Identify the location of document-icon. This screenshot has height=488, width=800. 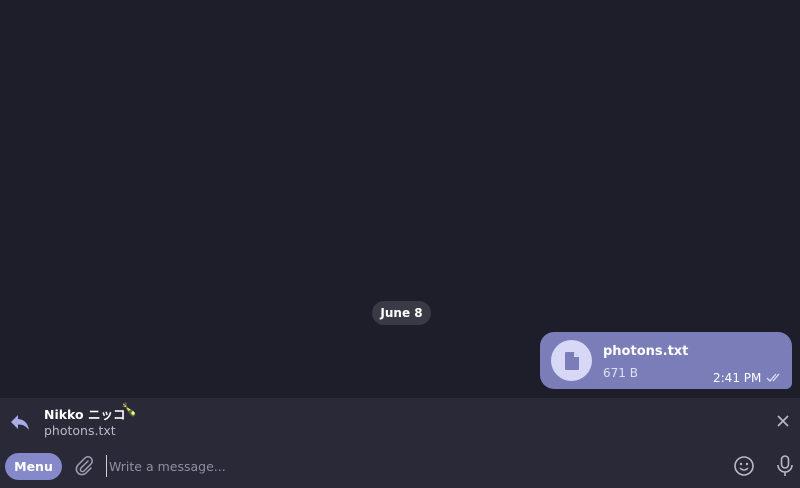
(571, 360).